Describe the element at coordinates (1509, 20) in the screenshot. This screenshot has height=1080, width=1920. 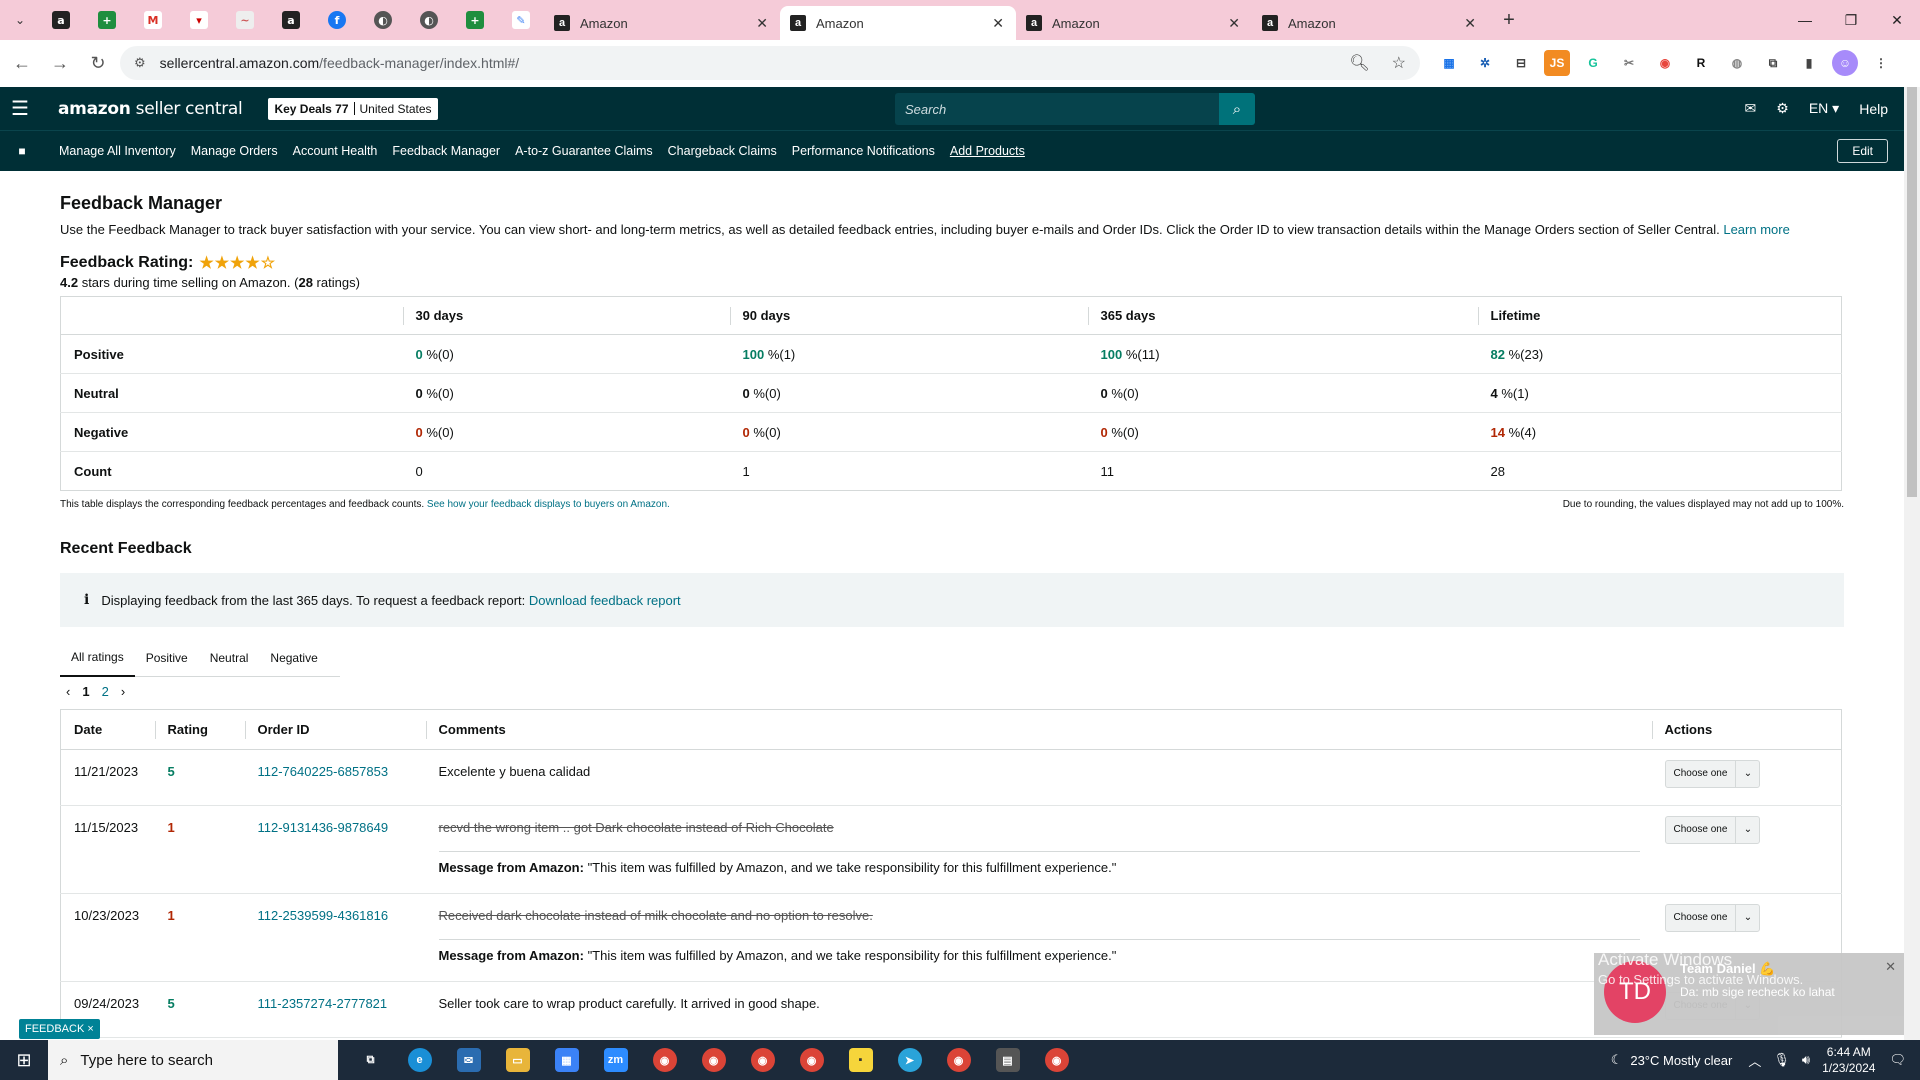
I see `new-tab-button: +` at that location.